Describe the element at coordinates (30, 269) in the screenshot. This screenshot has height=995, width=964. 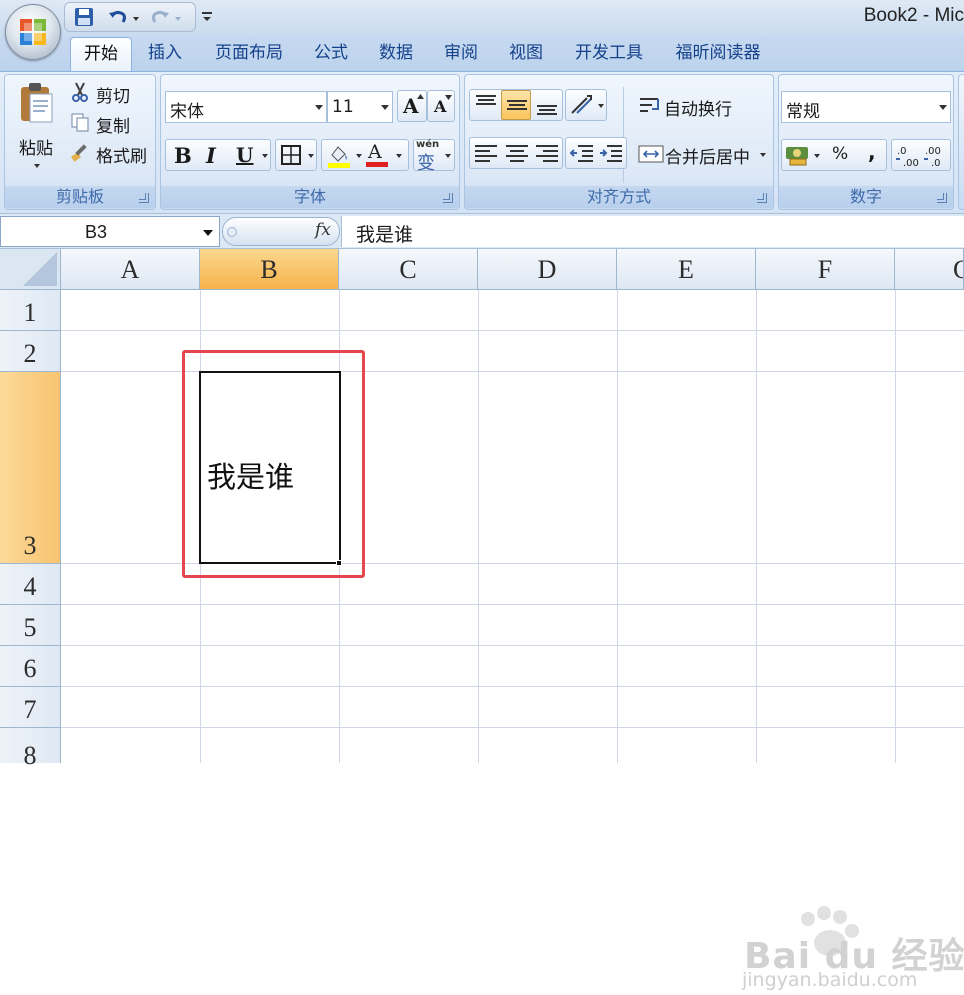
I see `select-all-button` at that location.